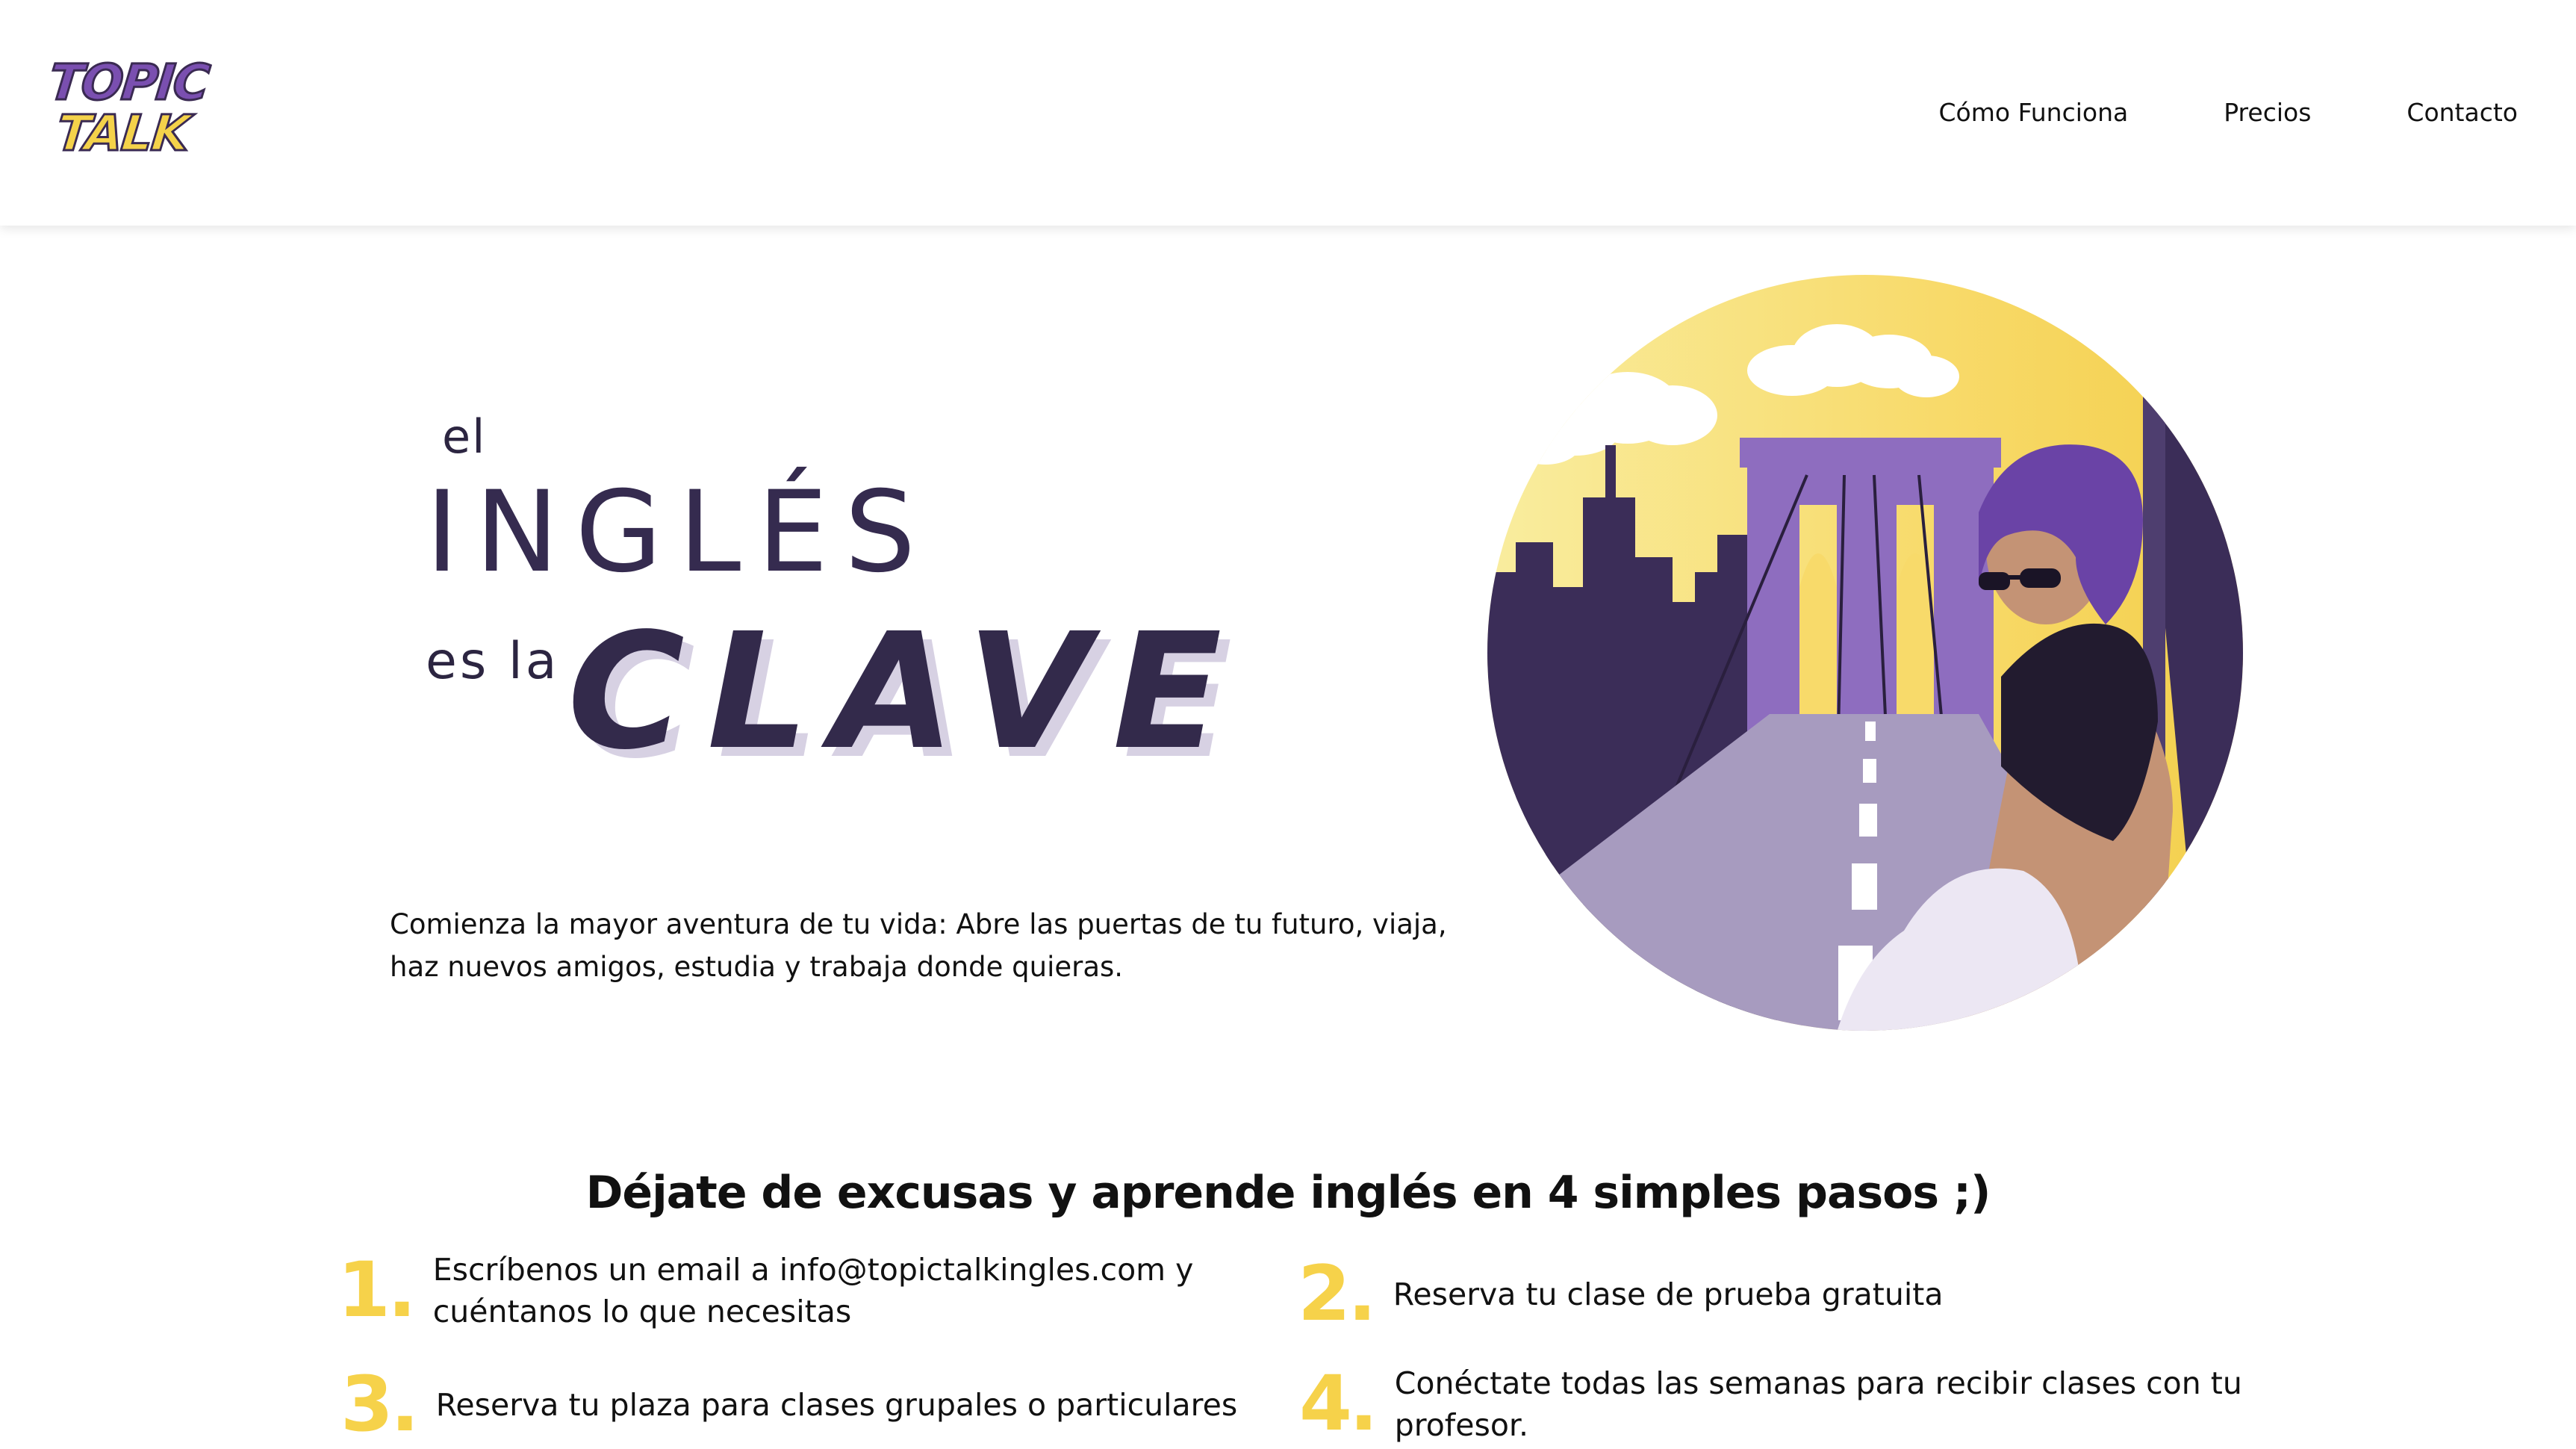  I want to click on step-number: 3., so click(380, 1405).